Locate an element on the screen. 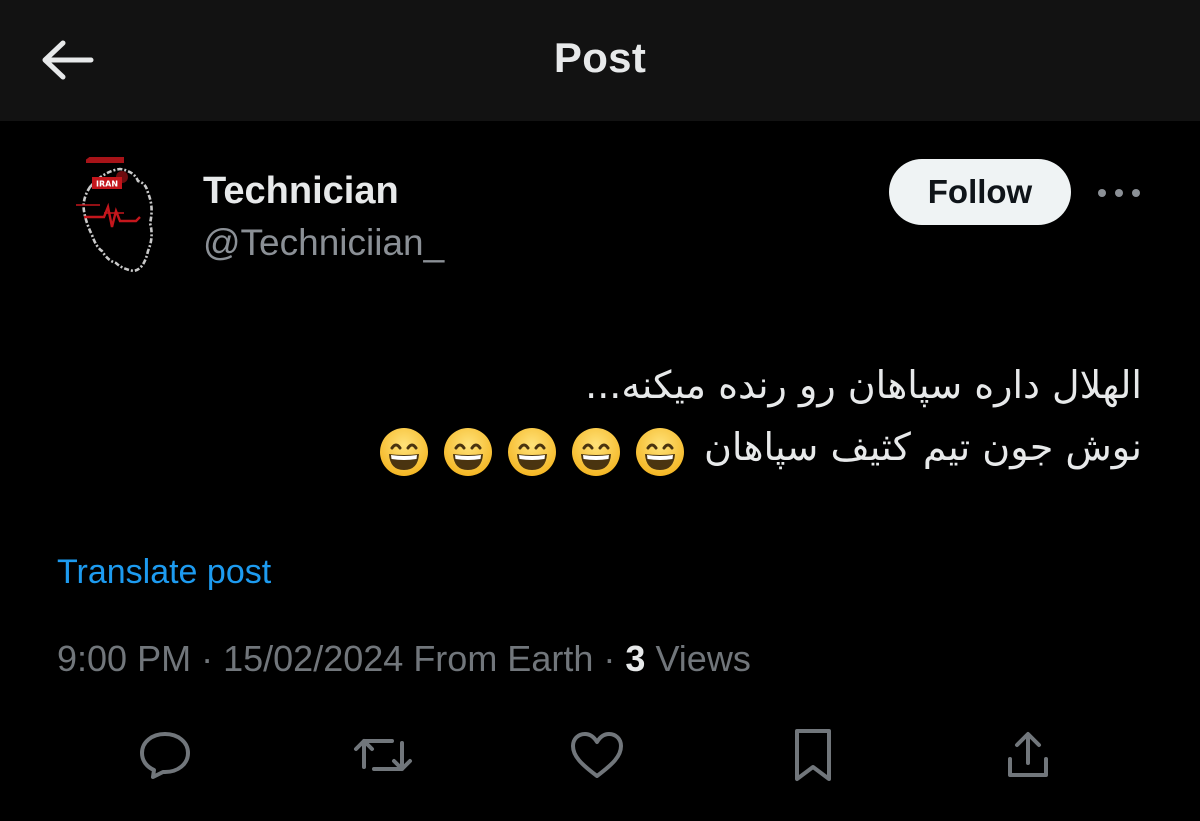 The width and height of the screenshot is (1200, 821). repost-icon is located at coordinates (383, 755).